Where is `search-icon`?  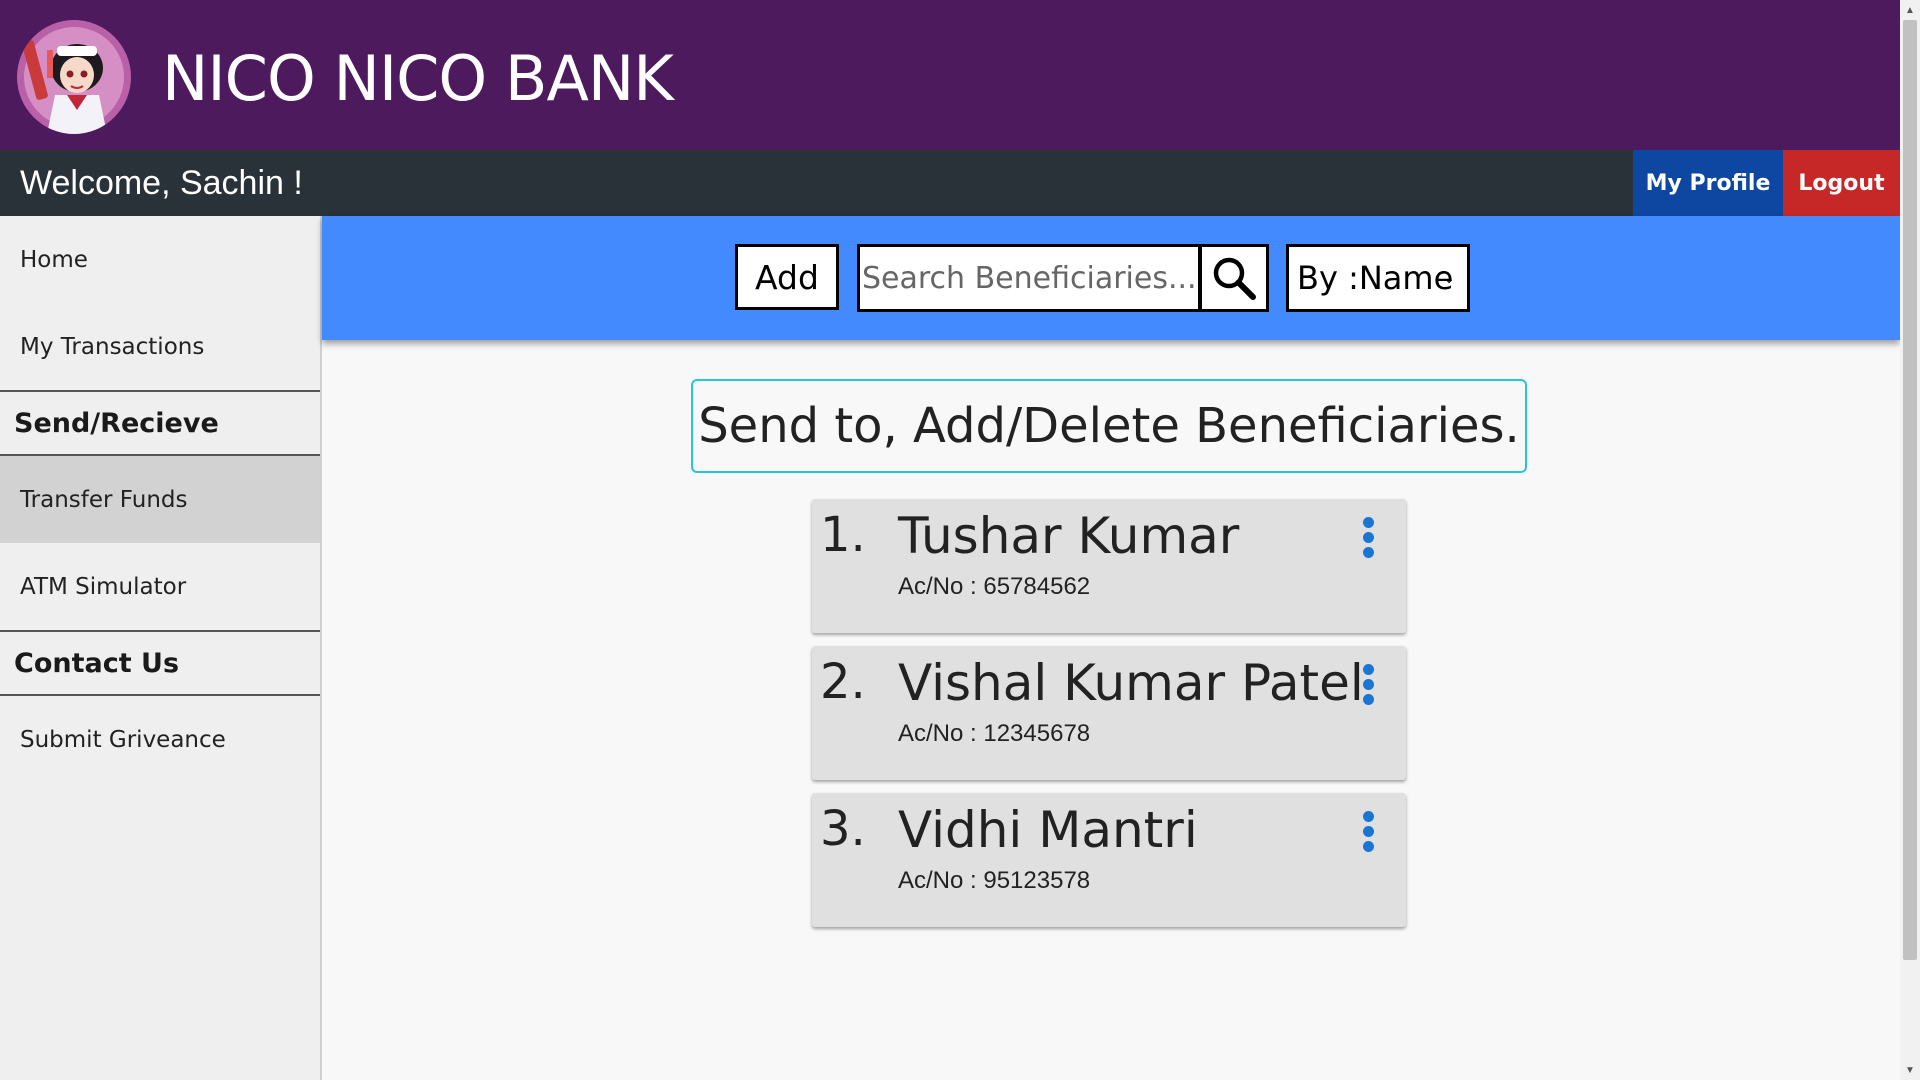
search-icon is located at coordinates (1234, 278).